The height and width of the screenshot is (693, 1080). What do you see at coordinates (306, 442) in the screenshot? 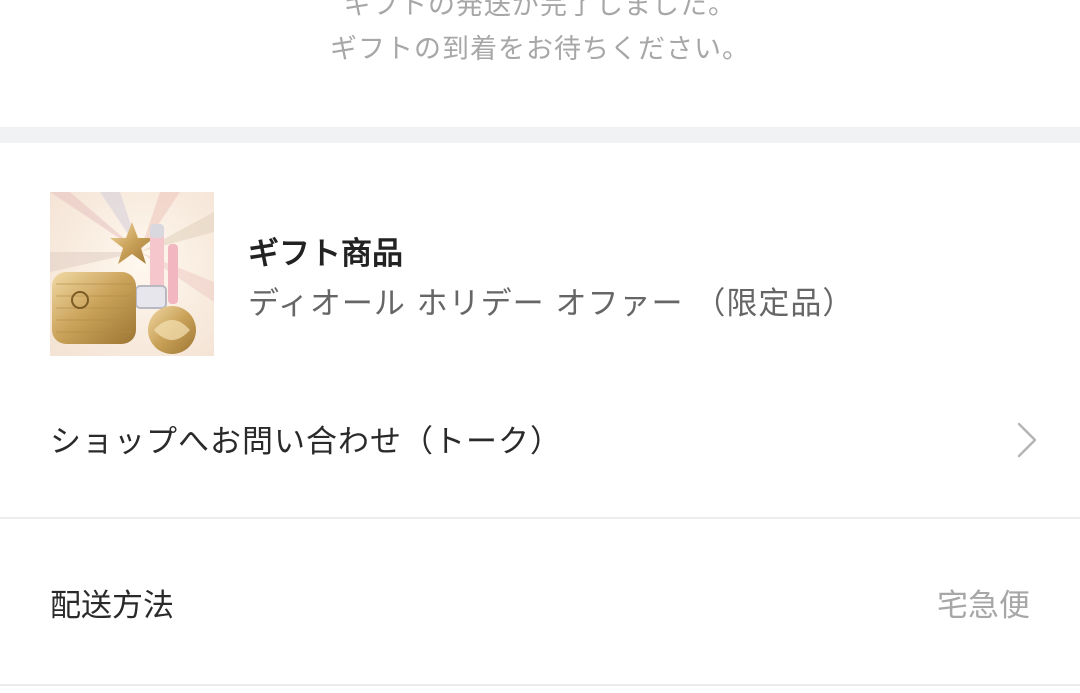
I see `shop-contact-label: ショップへお問い合わせ（トーク）` at bounding box center [306, 442].